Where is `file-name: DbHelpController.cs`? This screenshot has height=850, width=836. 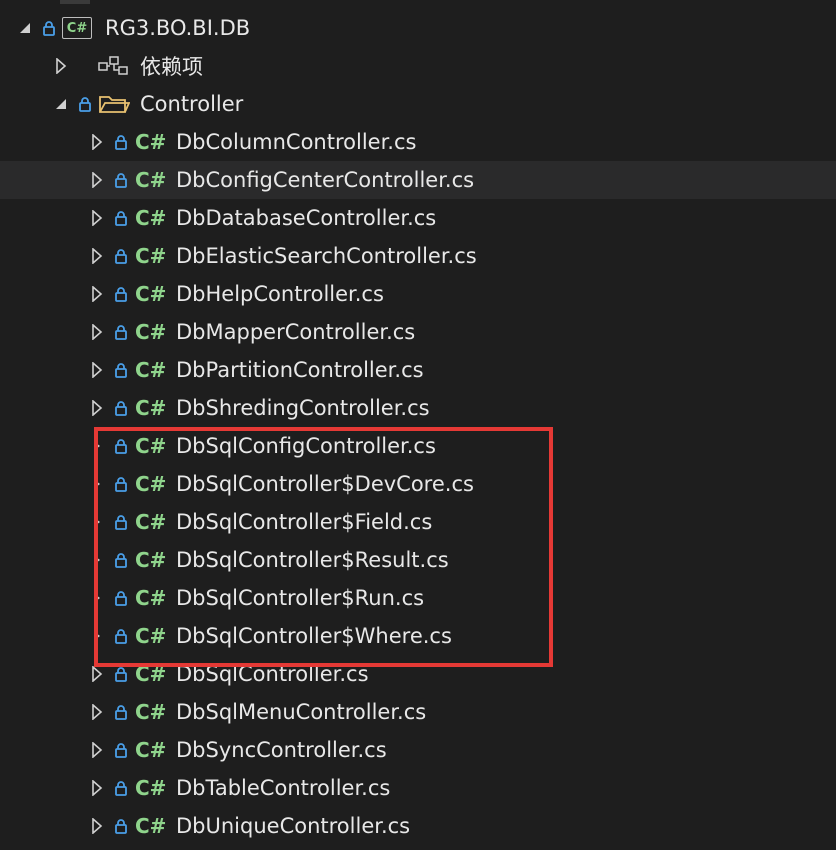 file-name: DbHelpController.cs is located at coordinates (280, 294).